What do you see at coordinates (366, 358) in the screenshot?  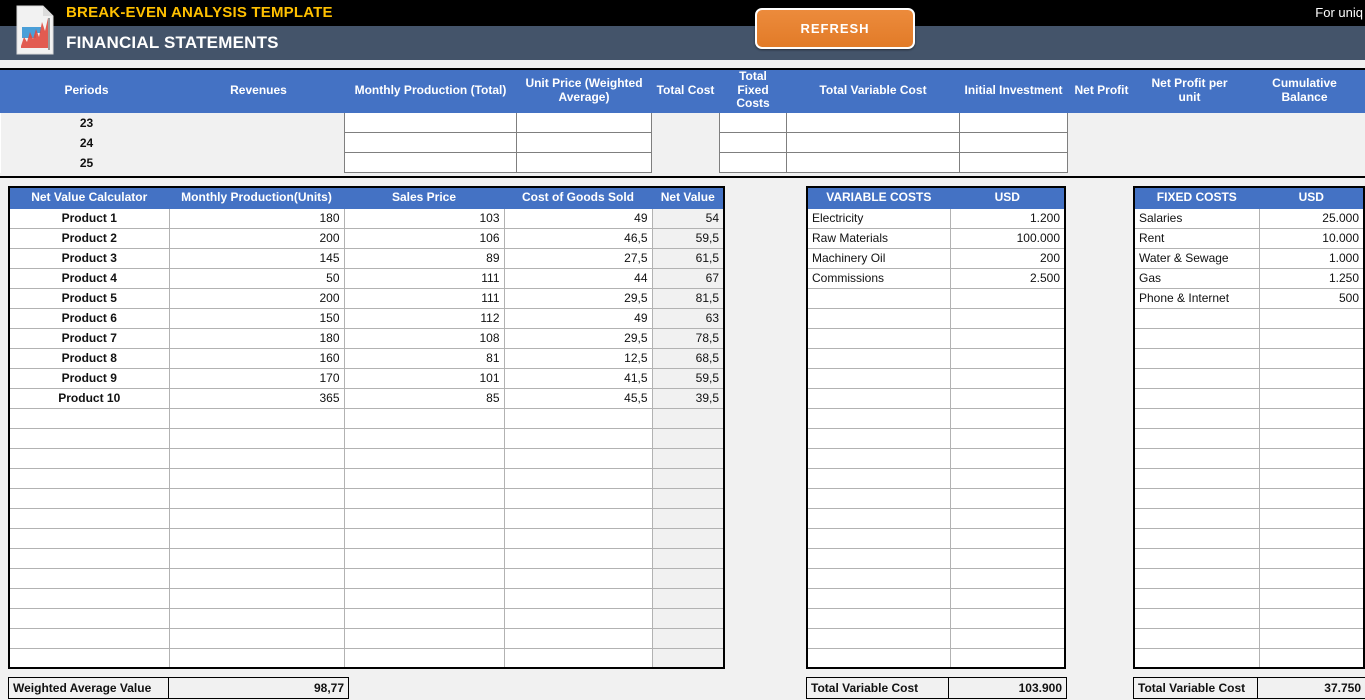 I see `nvc-row: Product 8 160 81 12,5 68,5` at bounding box center [366, 358].